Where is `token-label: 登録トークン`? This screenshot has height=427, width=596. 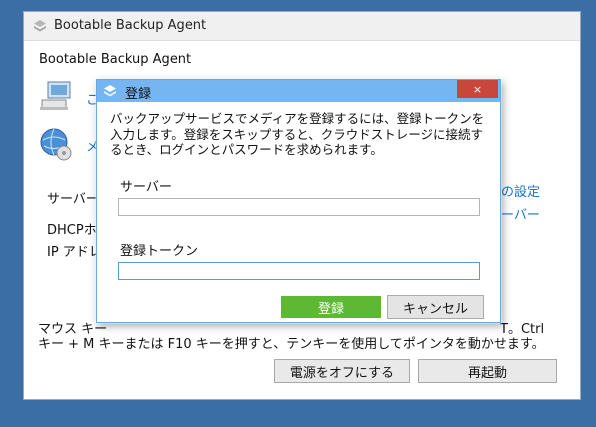 token-label: 登録トークン is located at coordinates (159, 251).